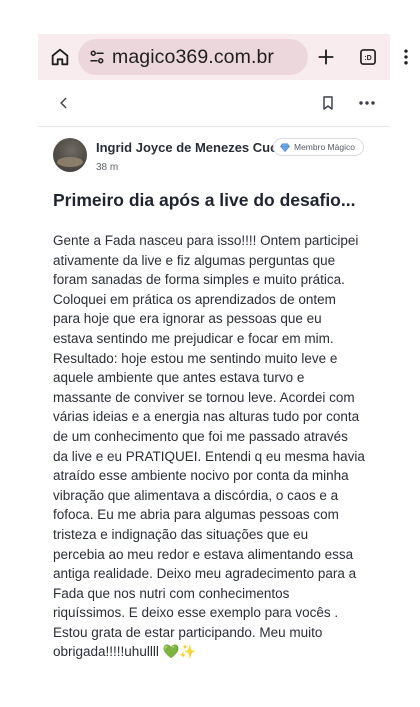  I want to click on browser-toolbar: magico369.com.br :D, so click(223, 57).